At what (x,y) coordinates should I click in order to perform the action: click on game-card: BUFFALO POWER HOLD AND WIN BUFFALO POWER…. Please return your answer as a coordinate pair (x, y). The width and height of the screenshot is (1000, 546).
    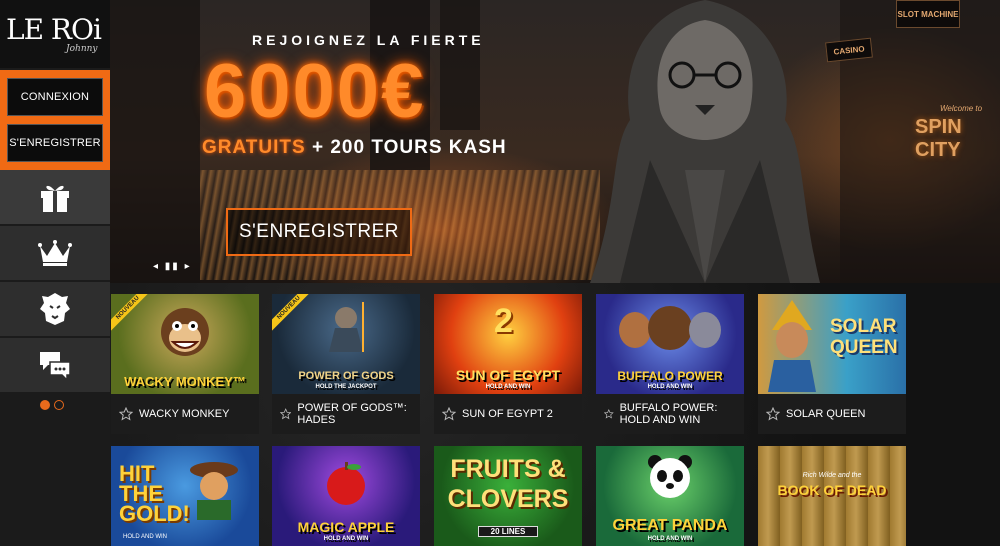
    Looking at the image, I should click on (670, 364).